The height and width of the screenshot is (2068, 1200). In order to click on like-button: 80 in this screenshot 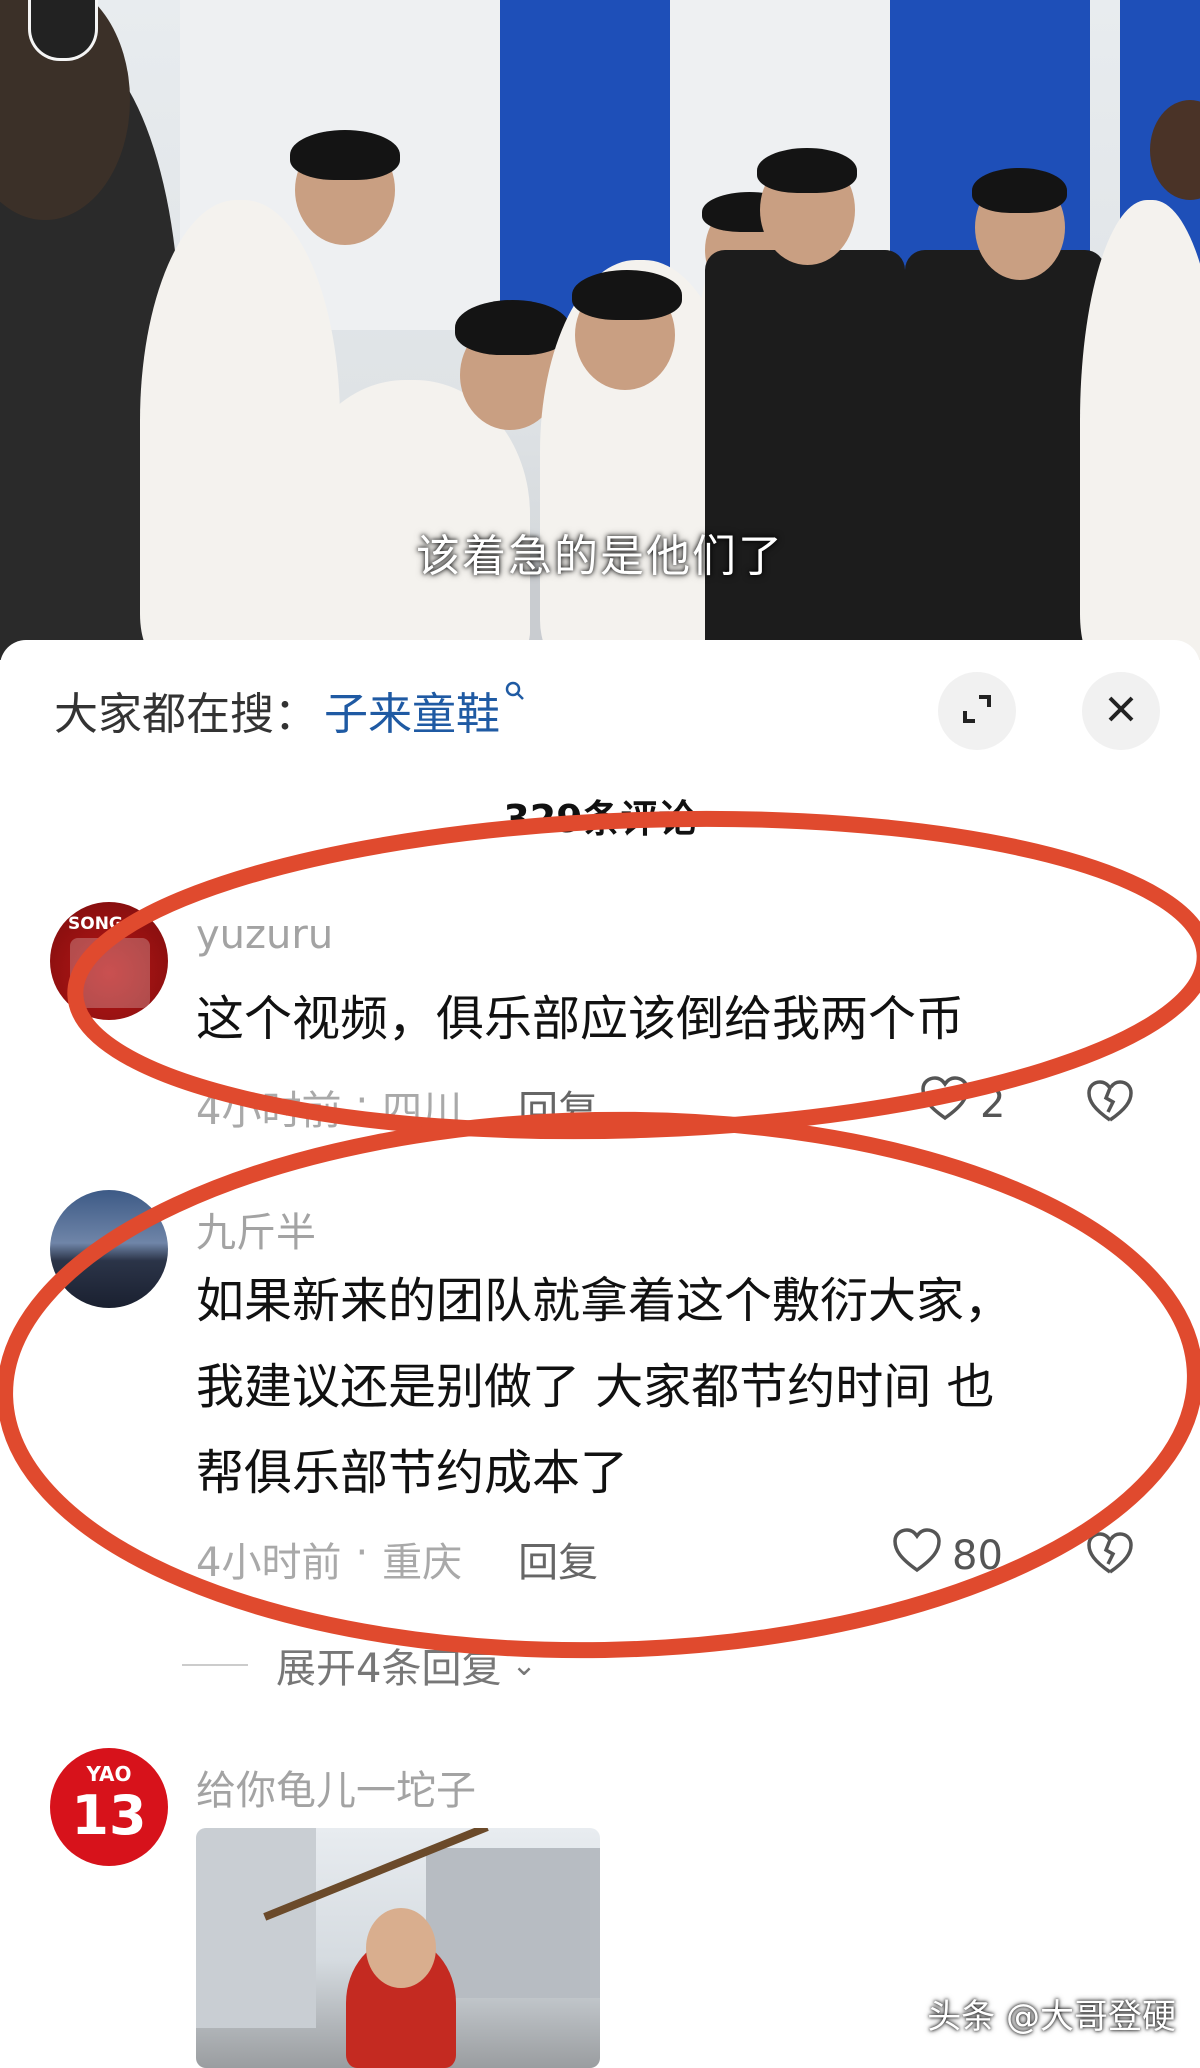, I will do `click(947, 1556)`.